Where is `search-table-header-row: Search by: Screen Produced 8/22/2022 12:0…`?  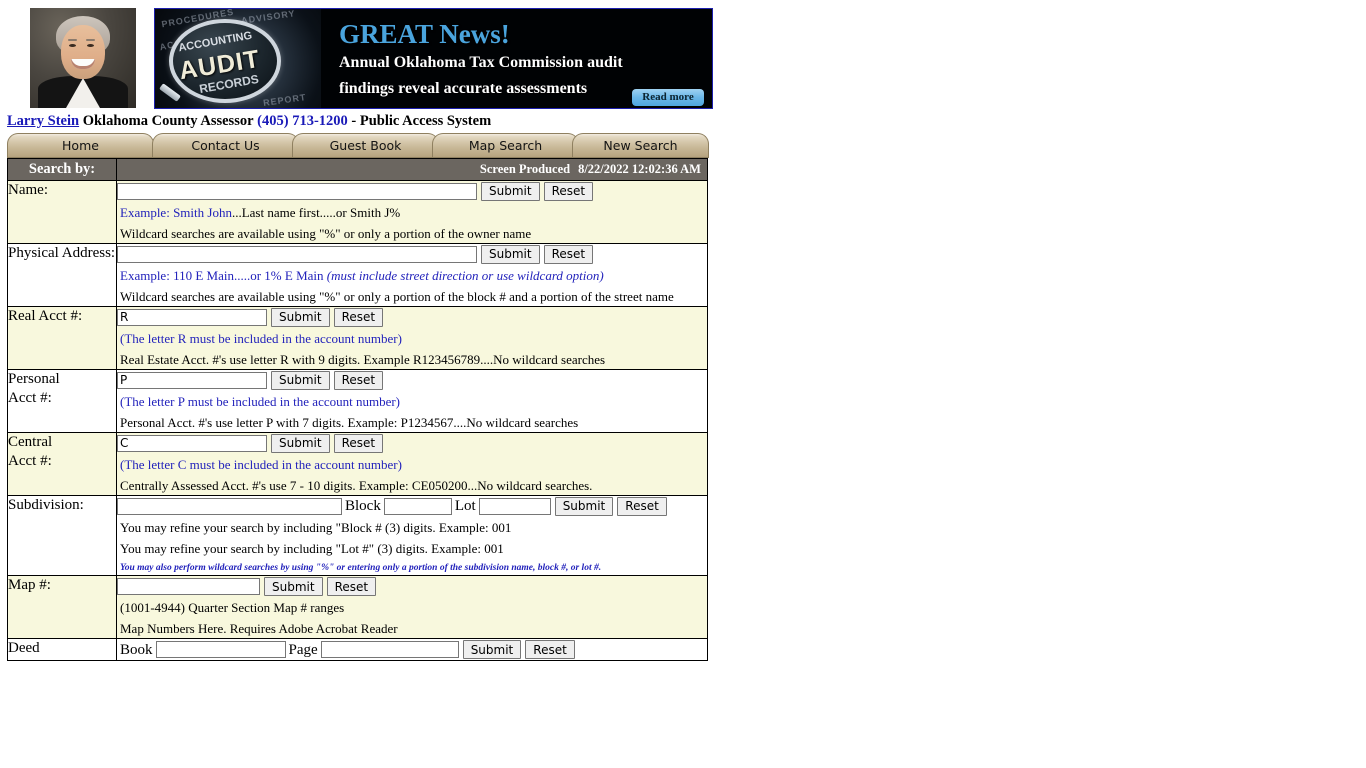
search-table-header-row: Search by: Screen Produced 8/22/2022 12:0… is located at coordinates (357, 169).